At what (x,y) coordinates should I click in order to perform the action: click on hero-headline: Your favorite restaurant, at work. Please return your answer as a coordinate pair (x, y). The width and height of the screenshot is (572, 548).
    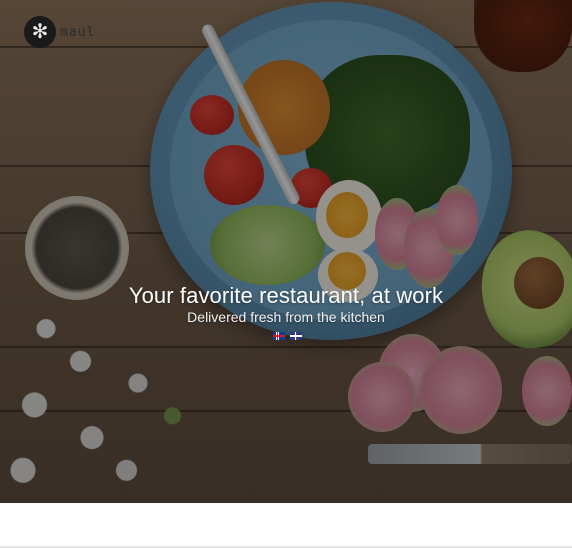
    Looking at the image, I should click on (286, 295).